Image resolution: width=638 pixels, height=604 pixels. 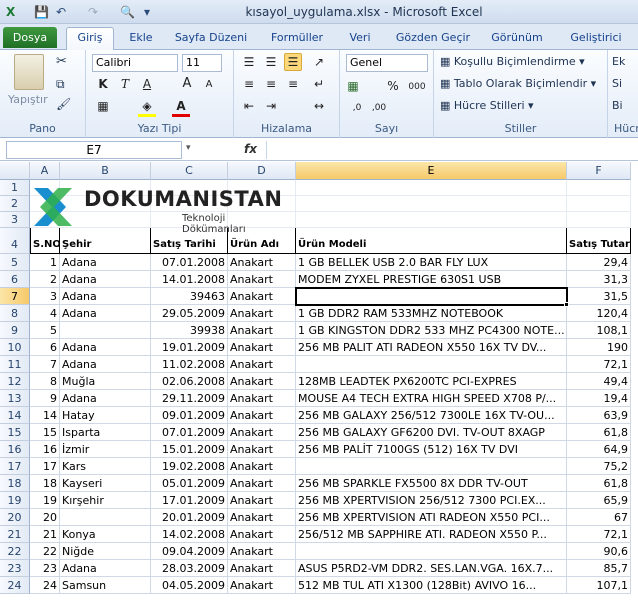 I want to click on cell-f14: 63,9, so click(x=599, y=415).